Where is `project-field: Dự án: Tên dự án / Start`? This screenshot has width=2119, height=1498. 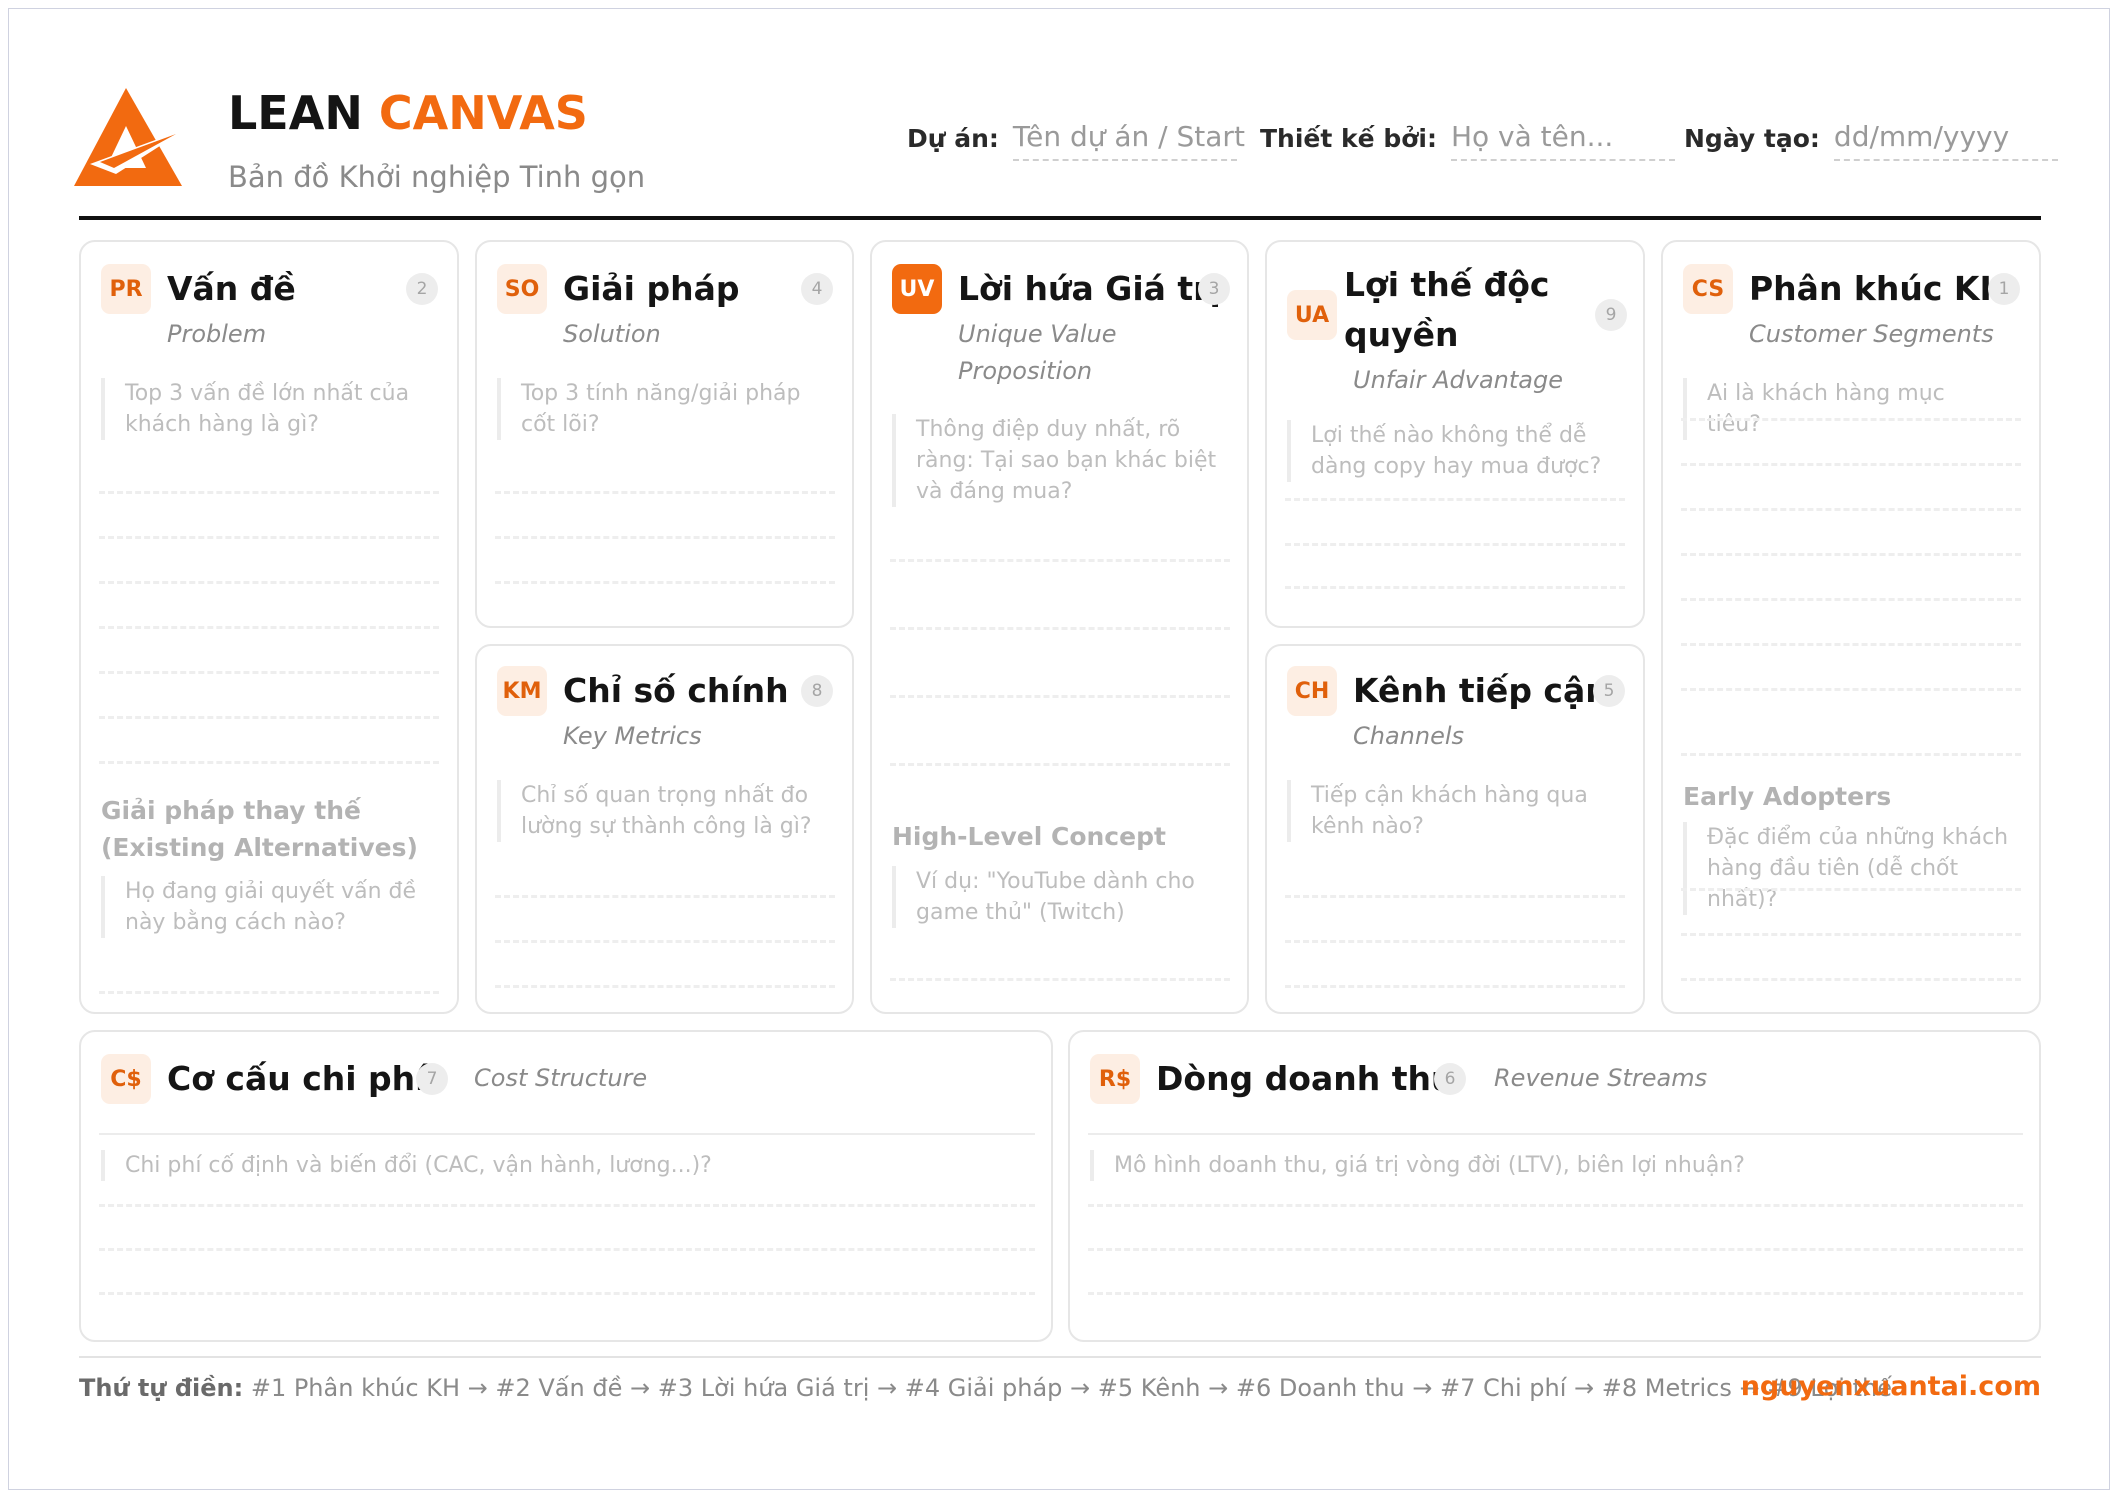
project-field: Dự án: Tên dự án / Start is located at coordinates (1076, 140).